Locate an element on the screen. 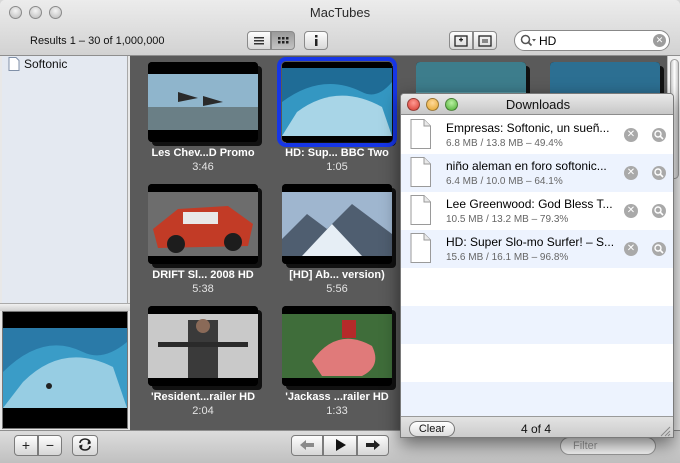 The image size is (680, 463). preview-wave-image is located at coordinates (65, 370).